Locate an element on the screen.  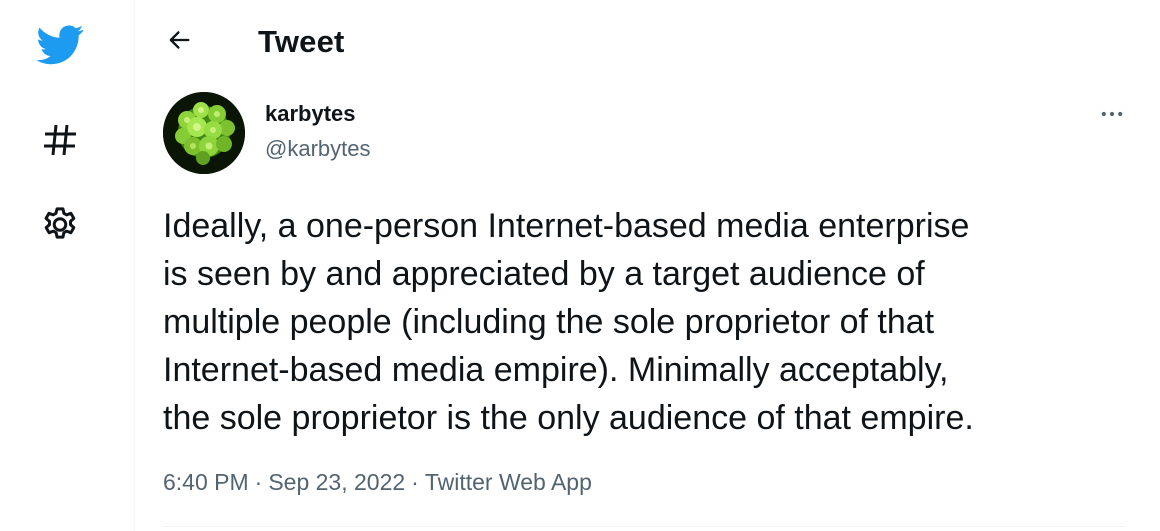
author-display-name: karbytes is located at coordinates (310, 114).